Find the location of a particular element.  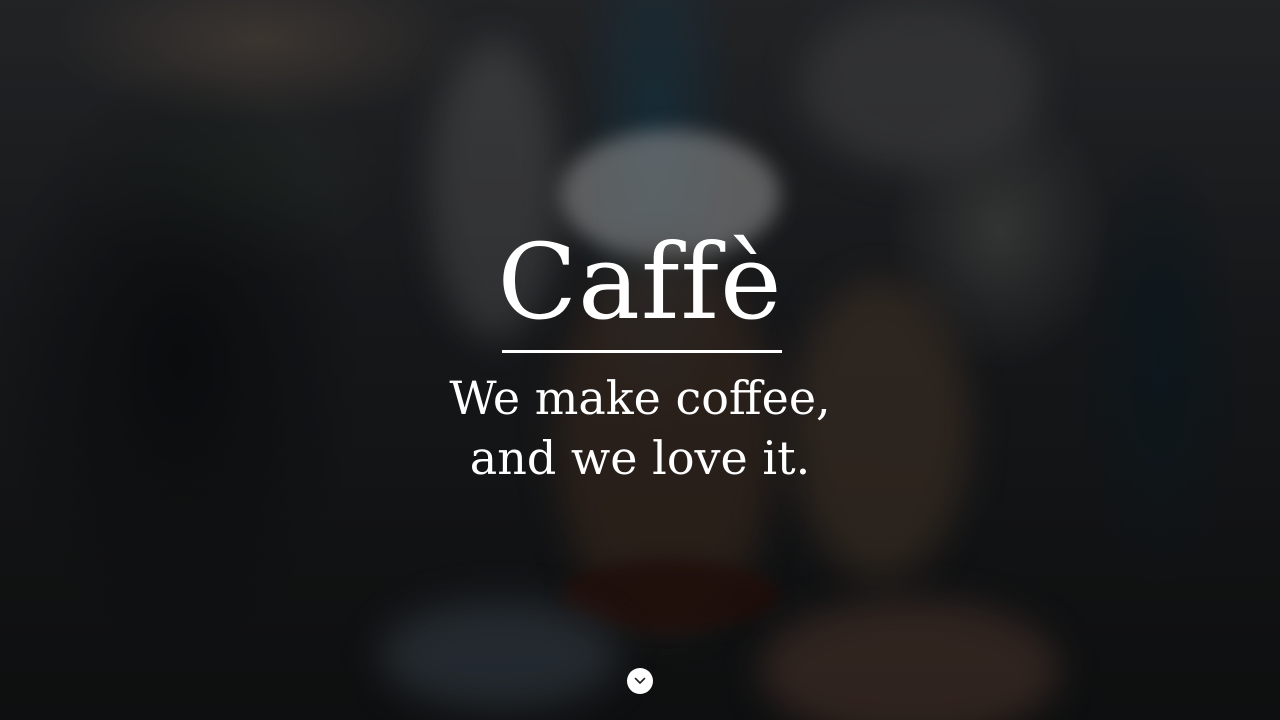

chevron-down-icon is located at coordinates (640, 681).